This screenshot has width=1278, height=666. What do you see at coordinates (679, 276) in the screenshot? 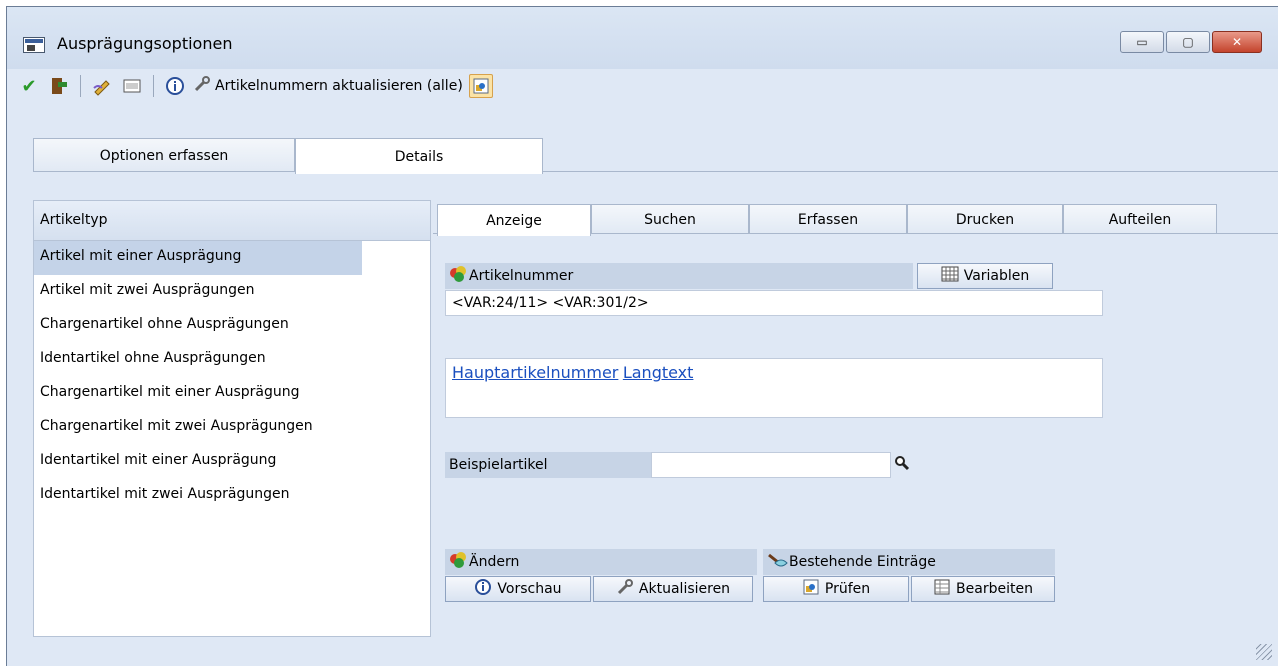
I see `artikelnummer-bar: Artikelnummer` at bounding box center [679, 276].